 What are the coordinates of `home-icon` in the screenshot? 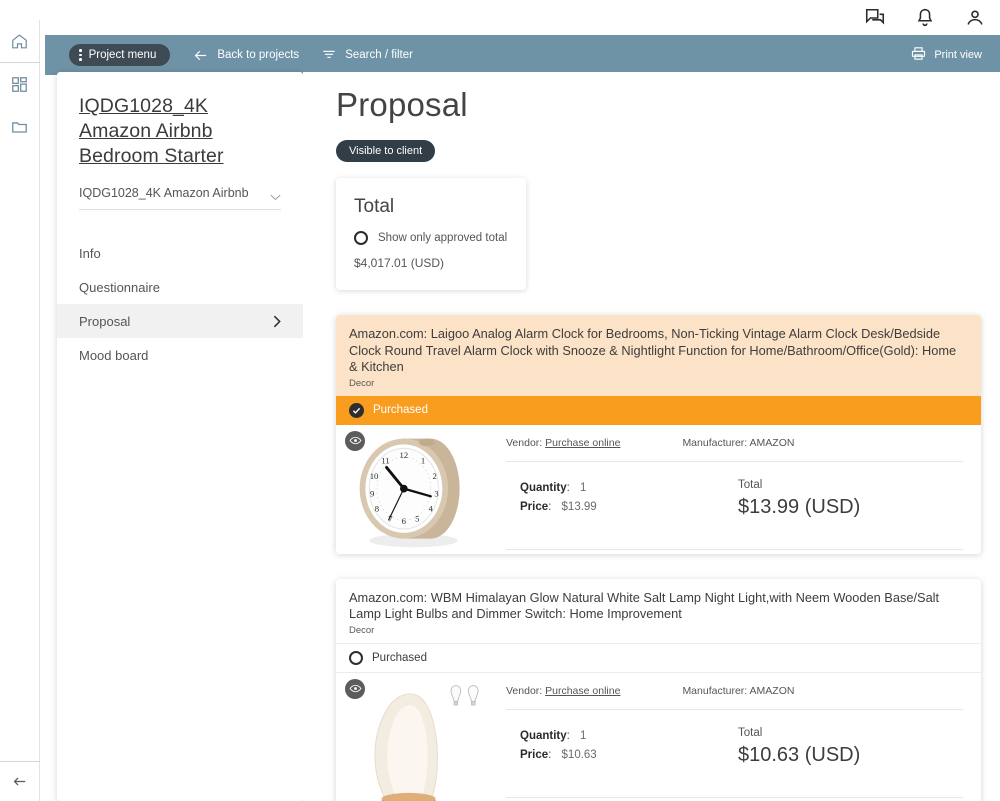 It's located at (19, 41).